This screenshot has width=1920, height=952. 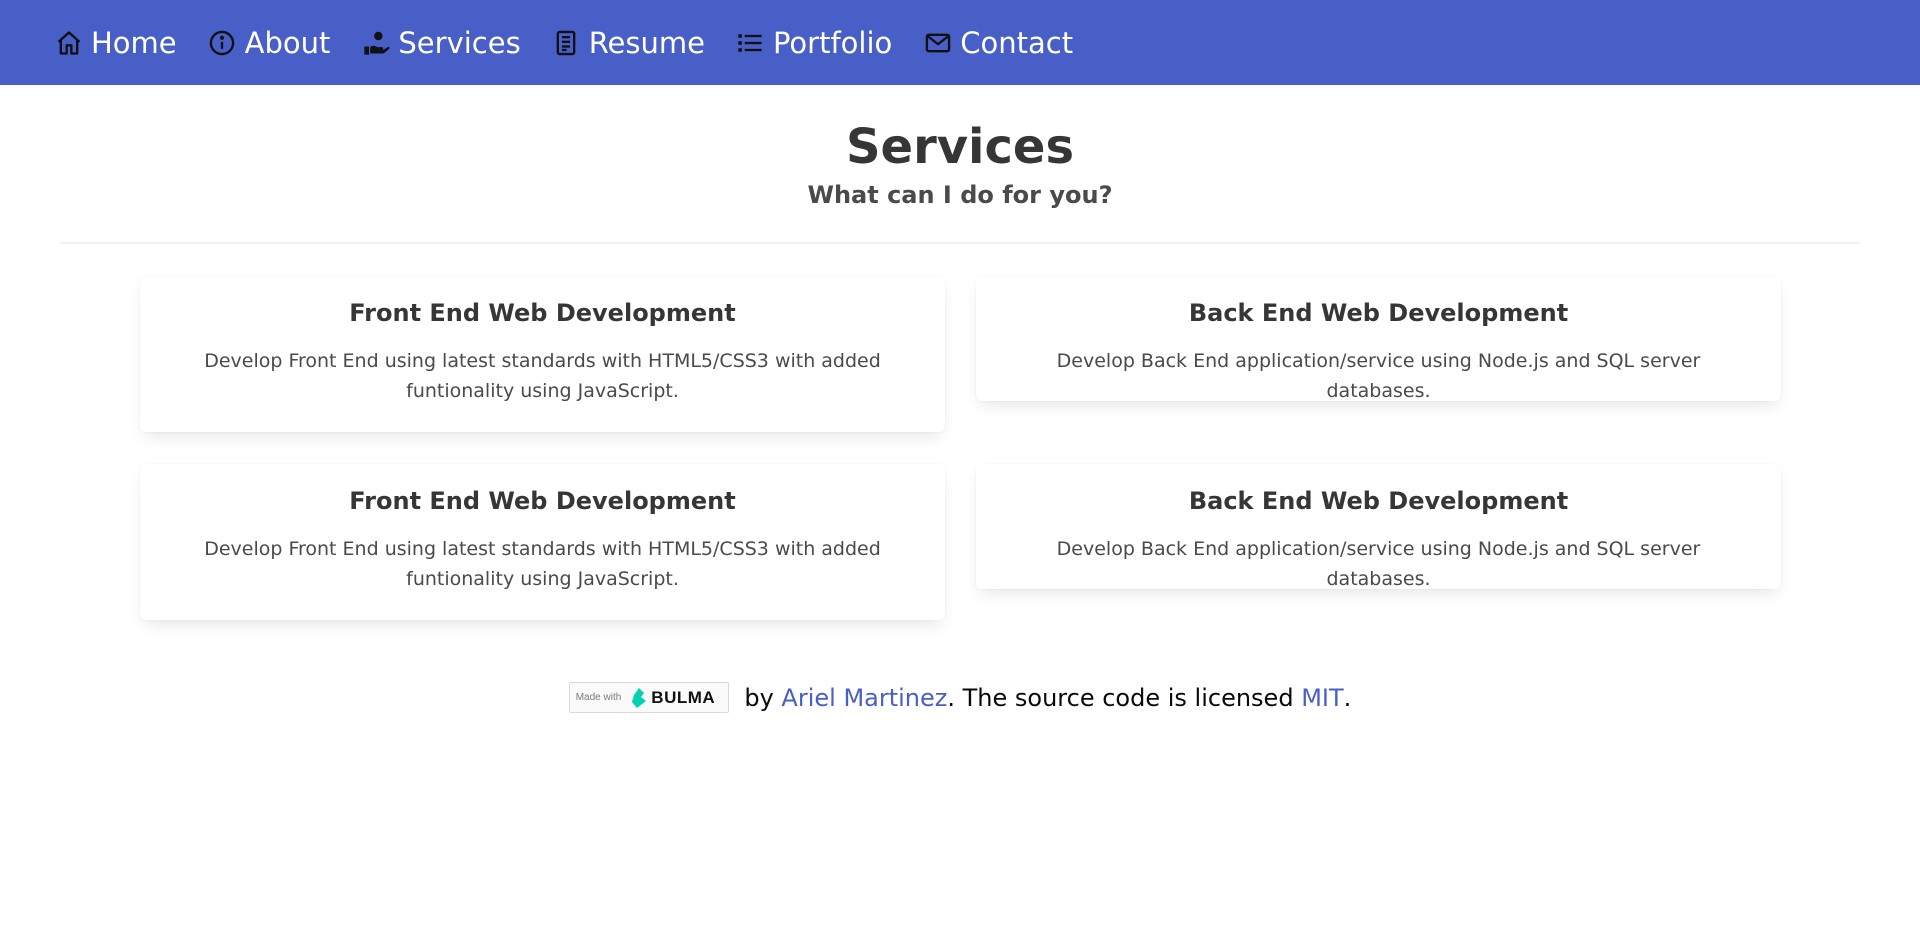 I want to click on author-link: Ariel Martinez, so click(x=864, y=698).